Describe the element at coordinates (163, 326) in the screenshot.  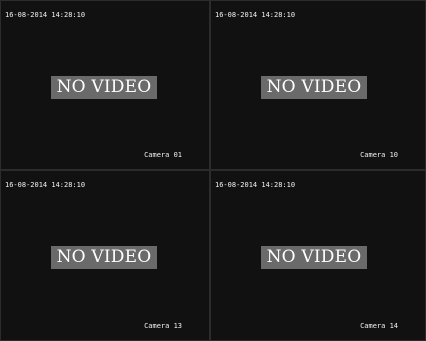
I see `camera-name-label: Camera 13` at that location.